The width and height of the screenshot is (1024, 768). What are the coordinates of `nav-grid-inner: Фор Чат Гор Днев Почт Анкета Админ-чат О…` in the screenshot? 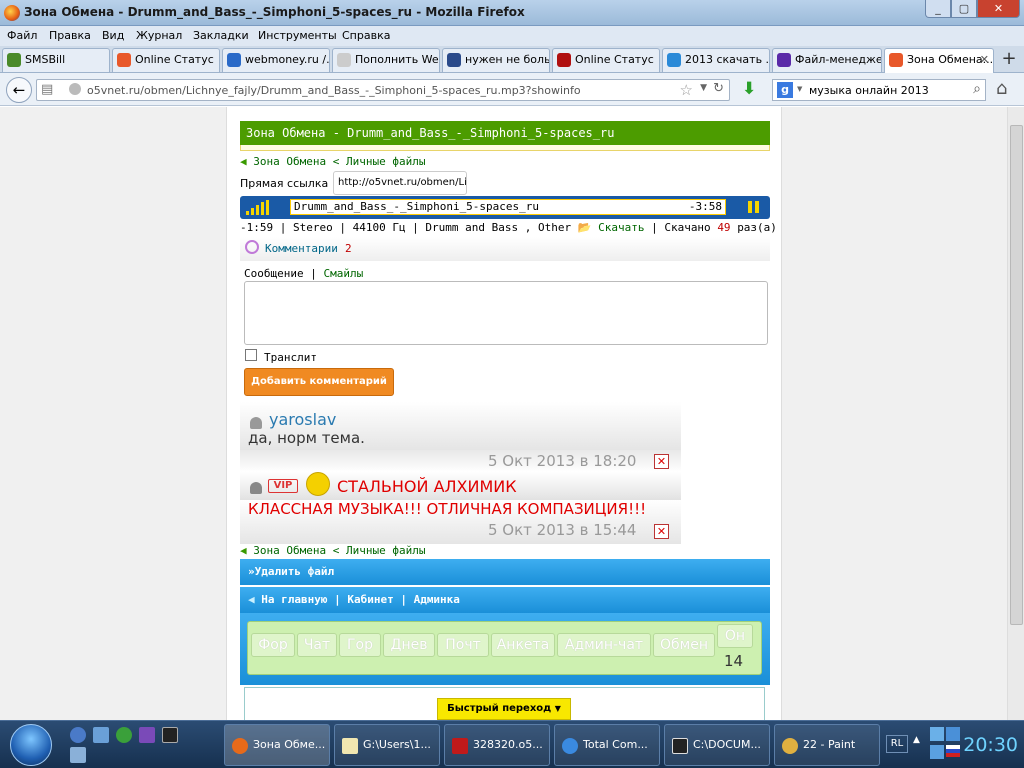 It's located at (504, 648).